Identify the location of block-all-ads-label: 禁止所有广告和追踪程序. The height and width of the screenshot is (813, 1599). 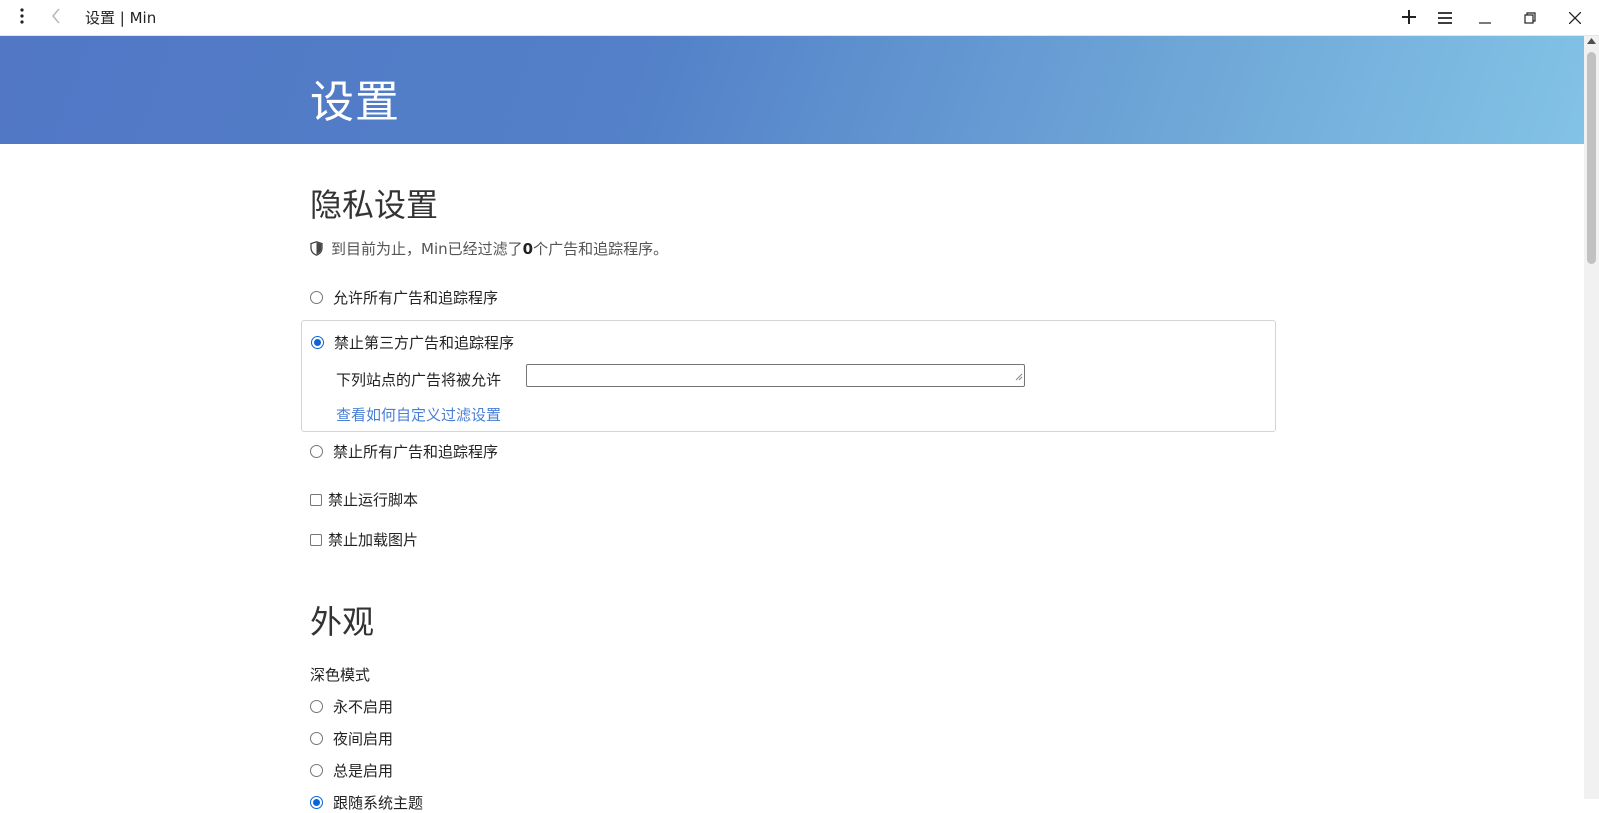
(416, 452).